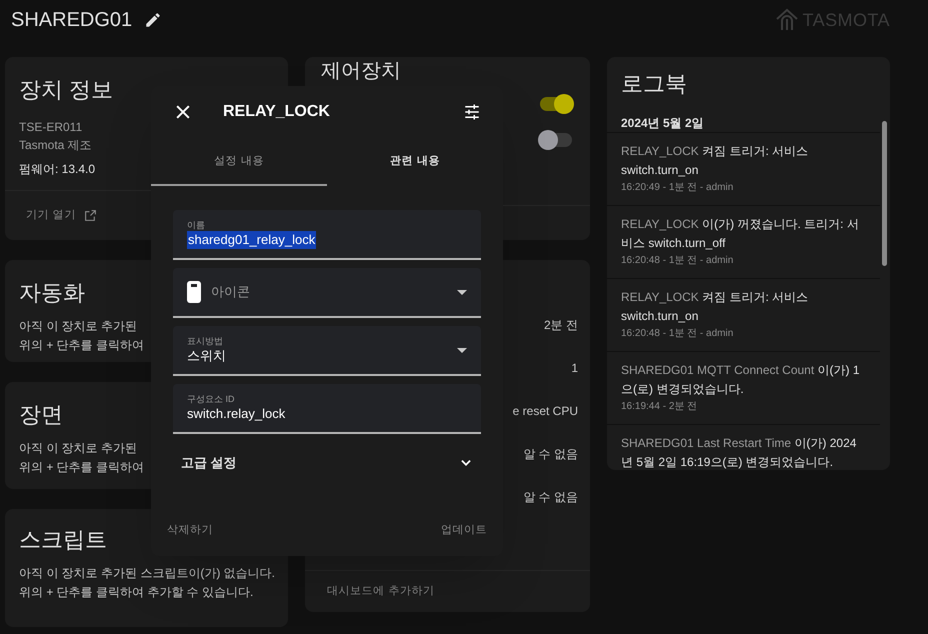 This screenshot has width=928, height=634. What do you see at coordinates (662, 123) in the screenshot?
I see `date-heading: 2024년 5월 2일` at bounding box center [662, 123].